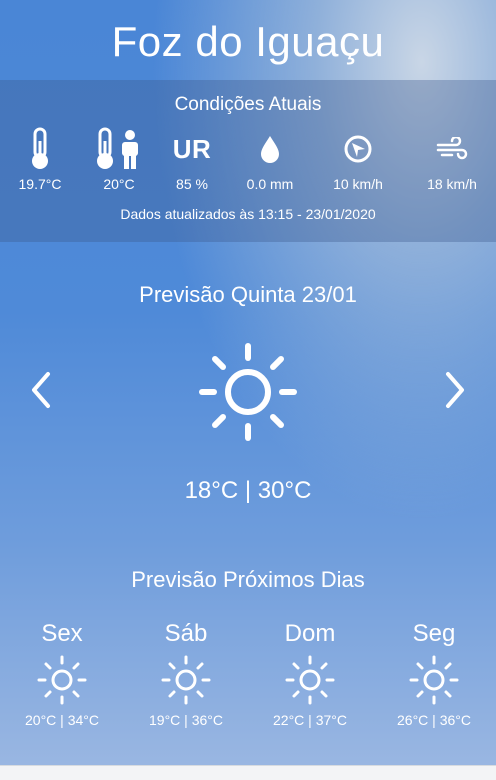  I want to click on humidity-item: UR 85 %, so click(192, 159).